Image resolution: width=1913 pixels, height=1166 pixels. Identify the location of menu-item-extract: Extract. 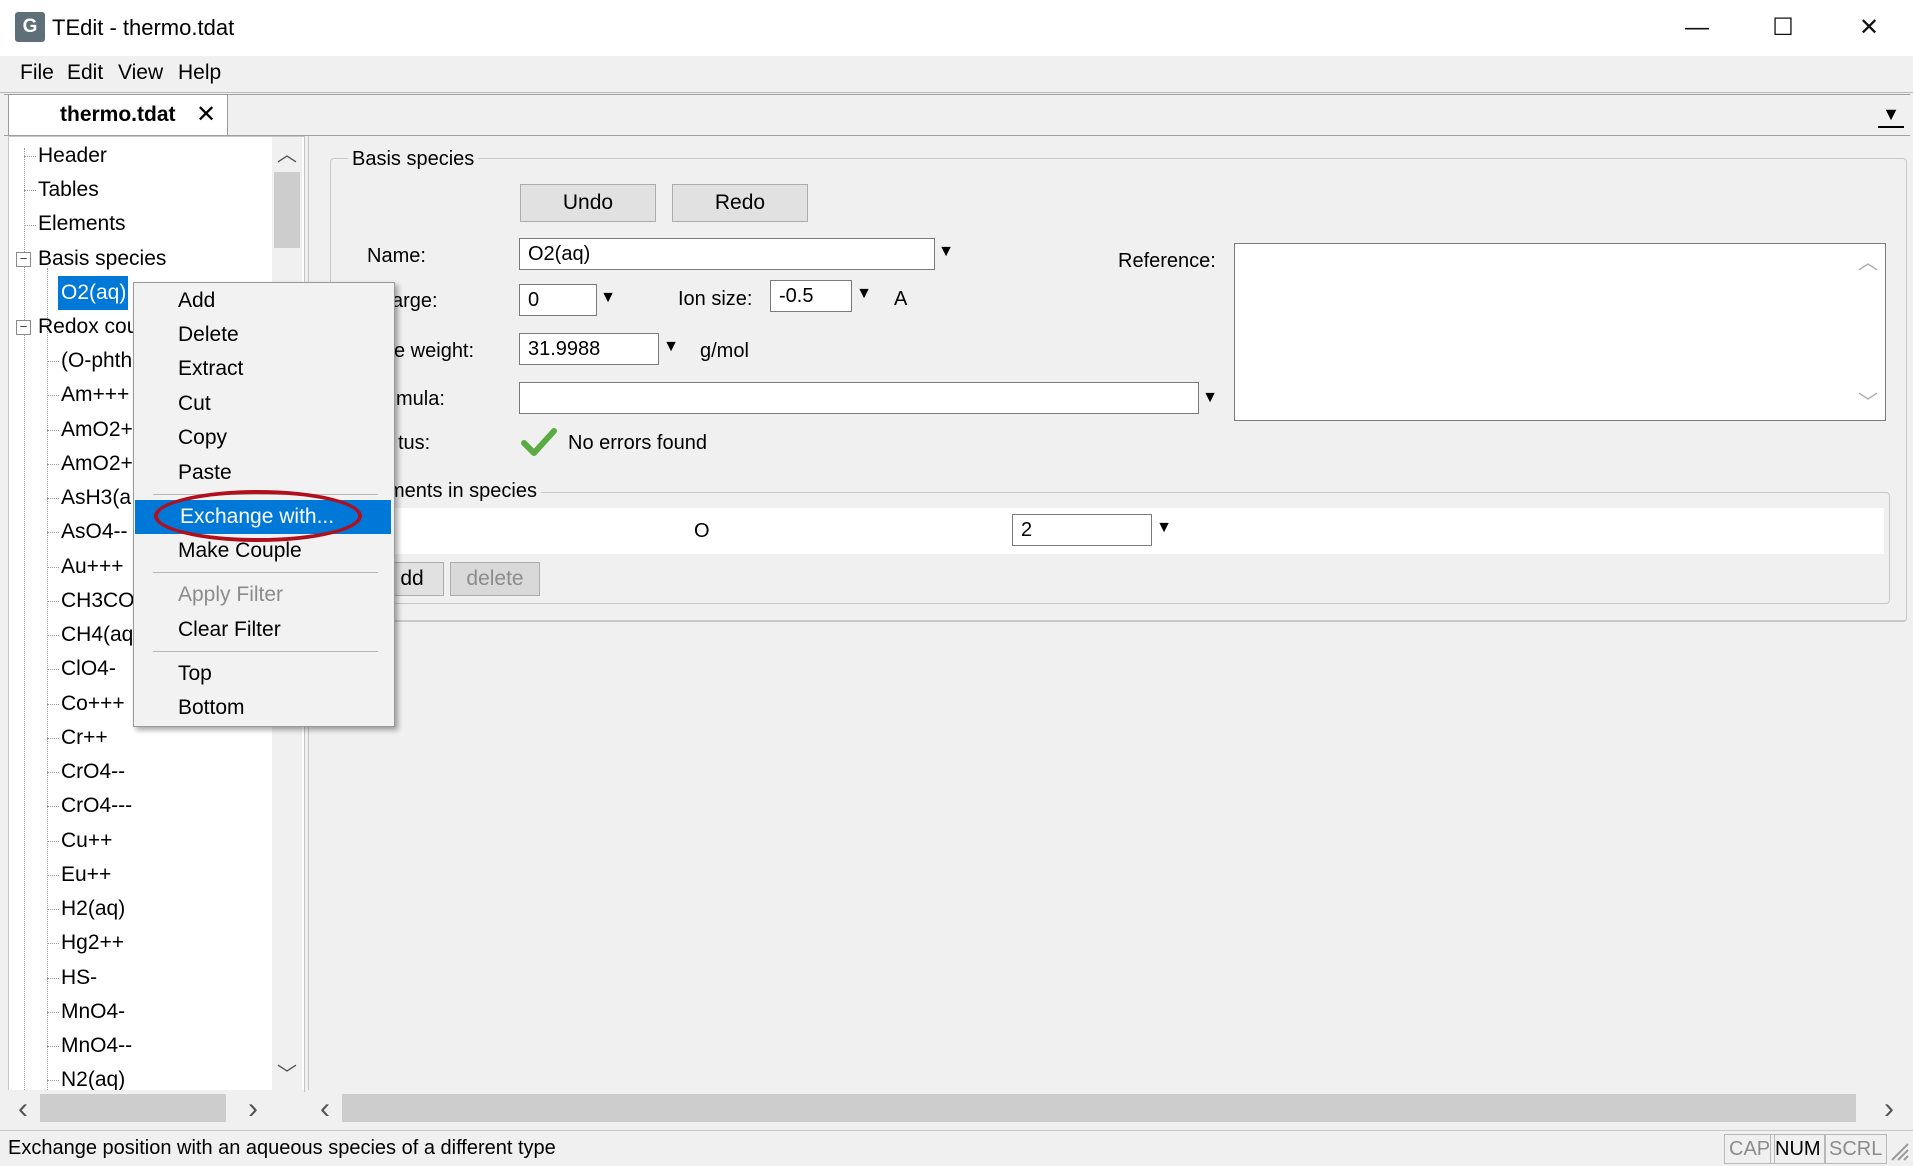
(263, 369).